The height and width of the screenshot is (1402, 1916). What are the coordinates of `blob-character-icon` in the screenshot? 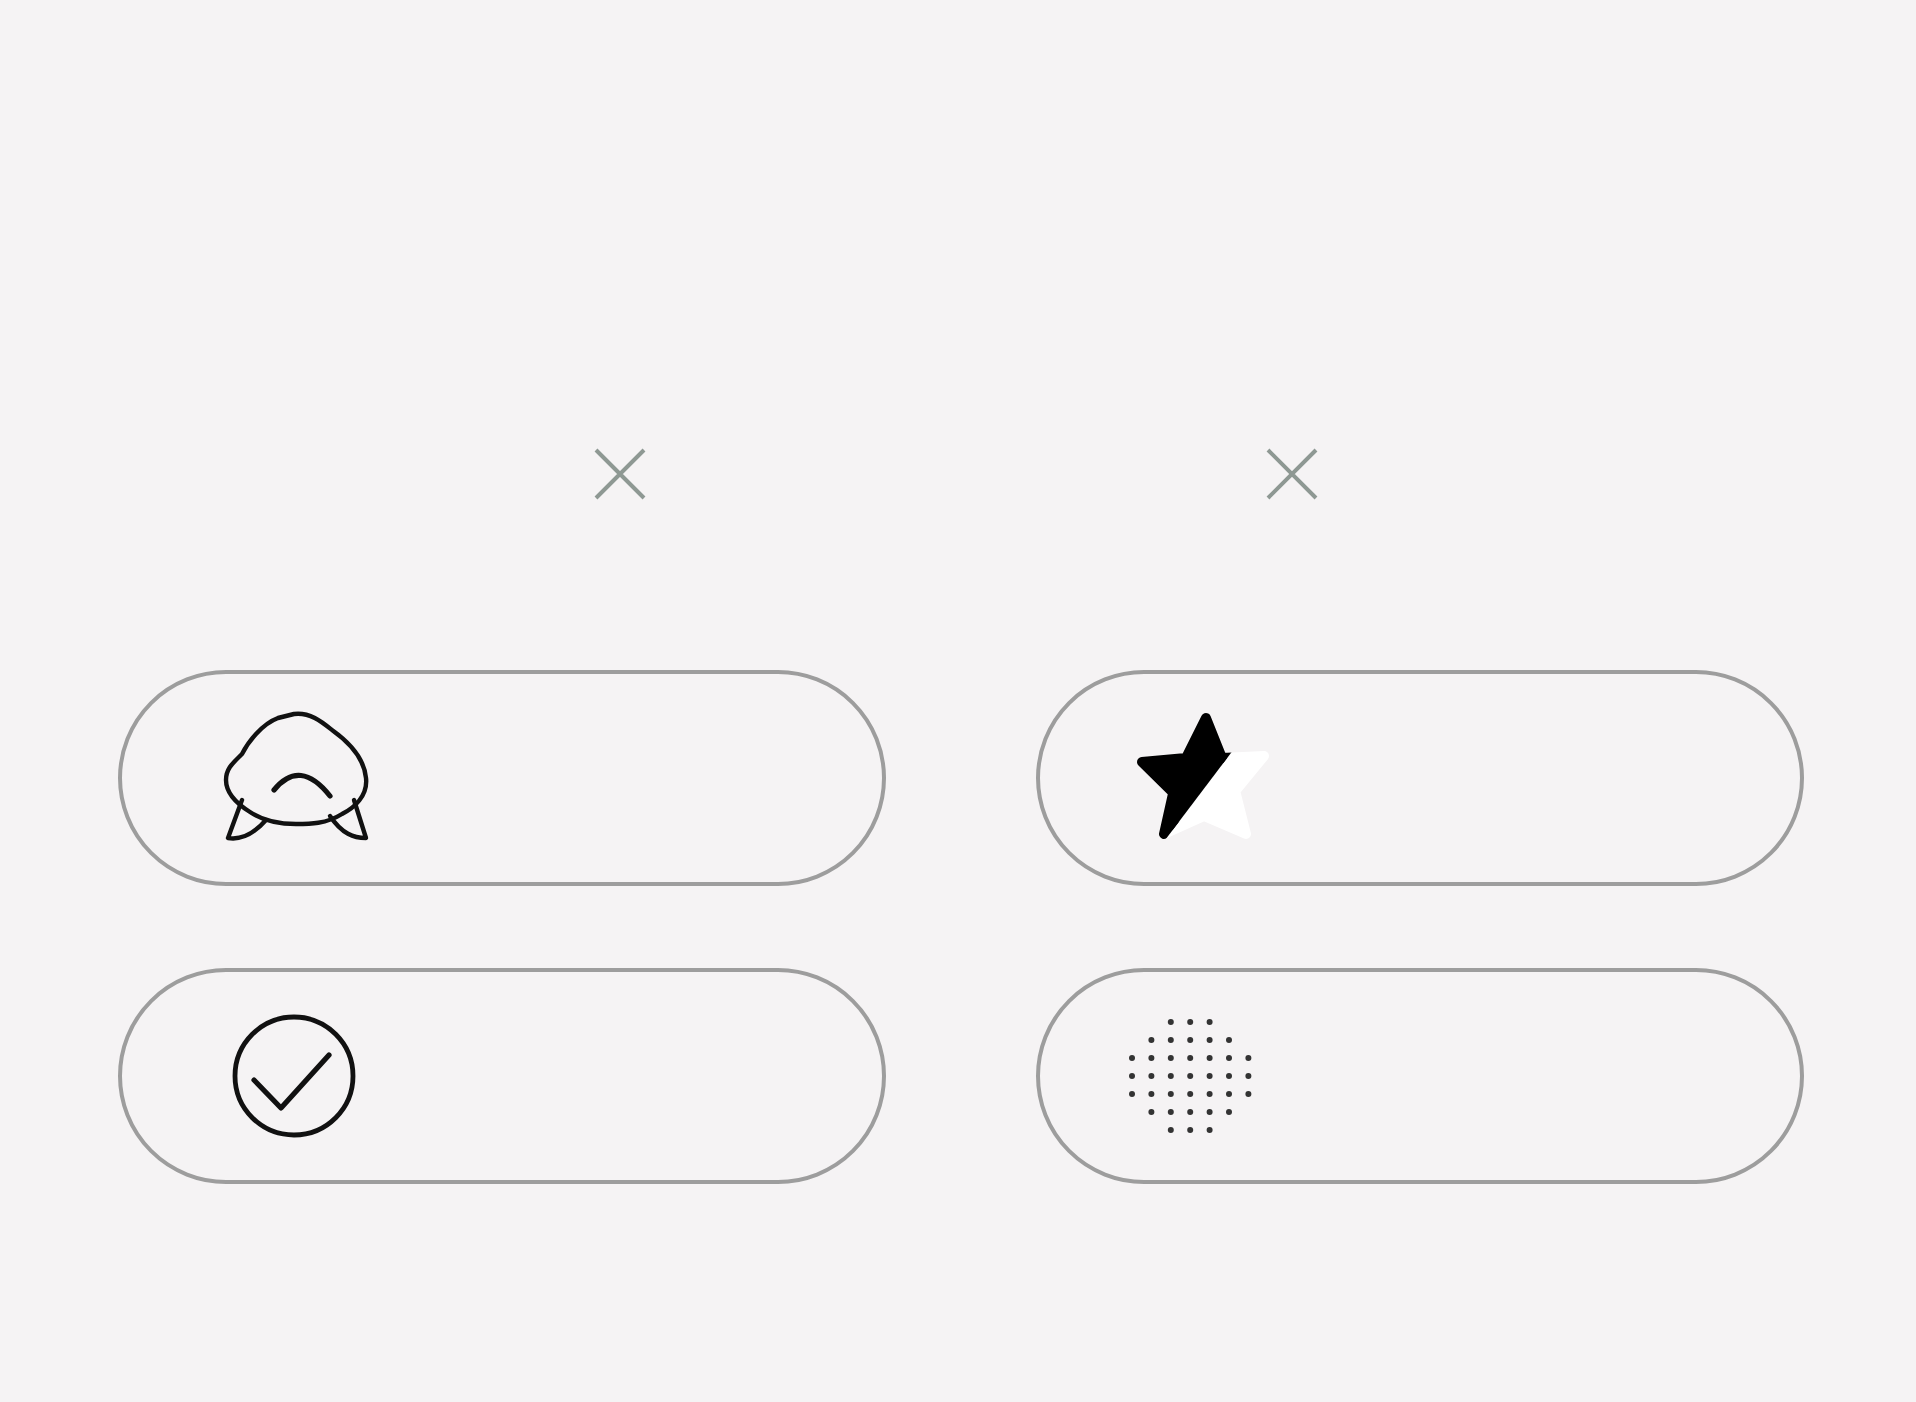 It's located at (297, 776).